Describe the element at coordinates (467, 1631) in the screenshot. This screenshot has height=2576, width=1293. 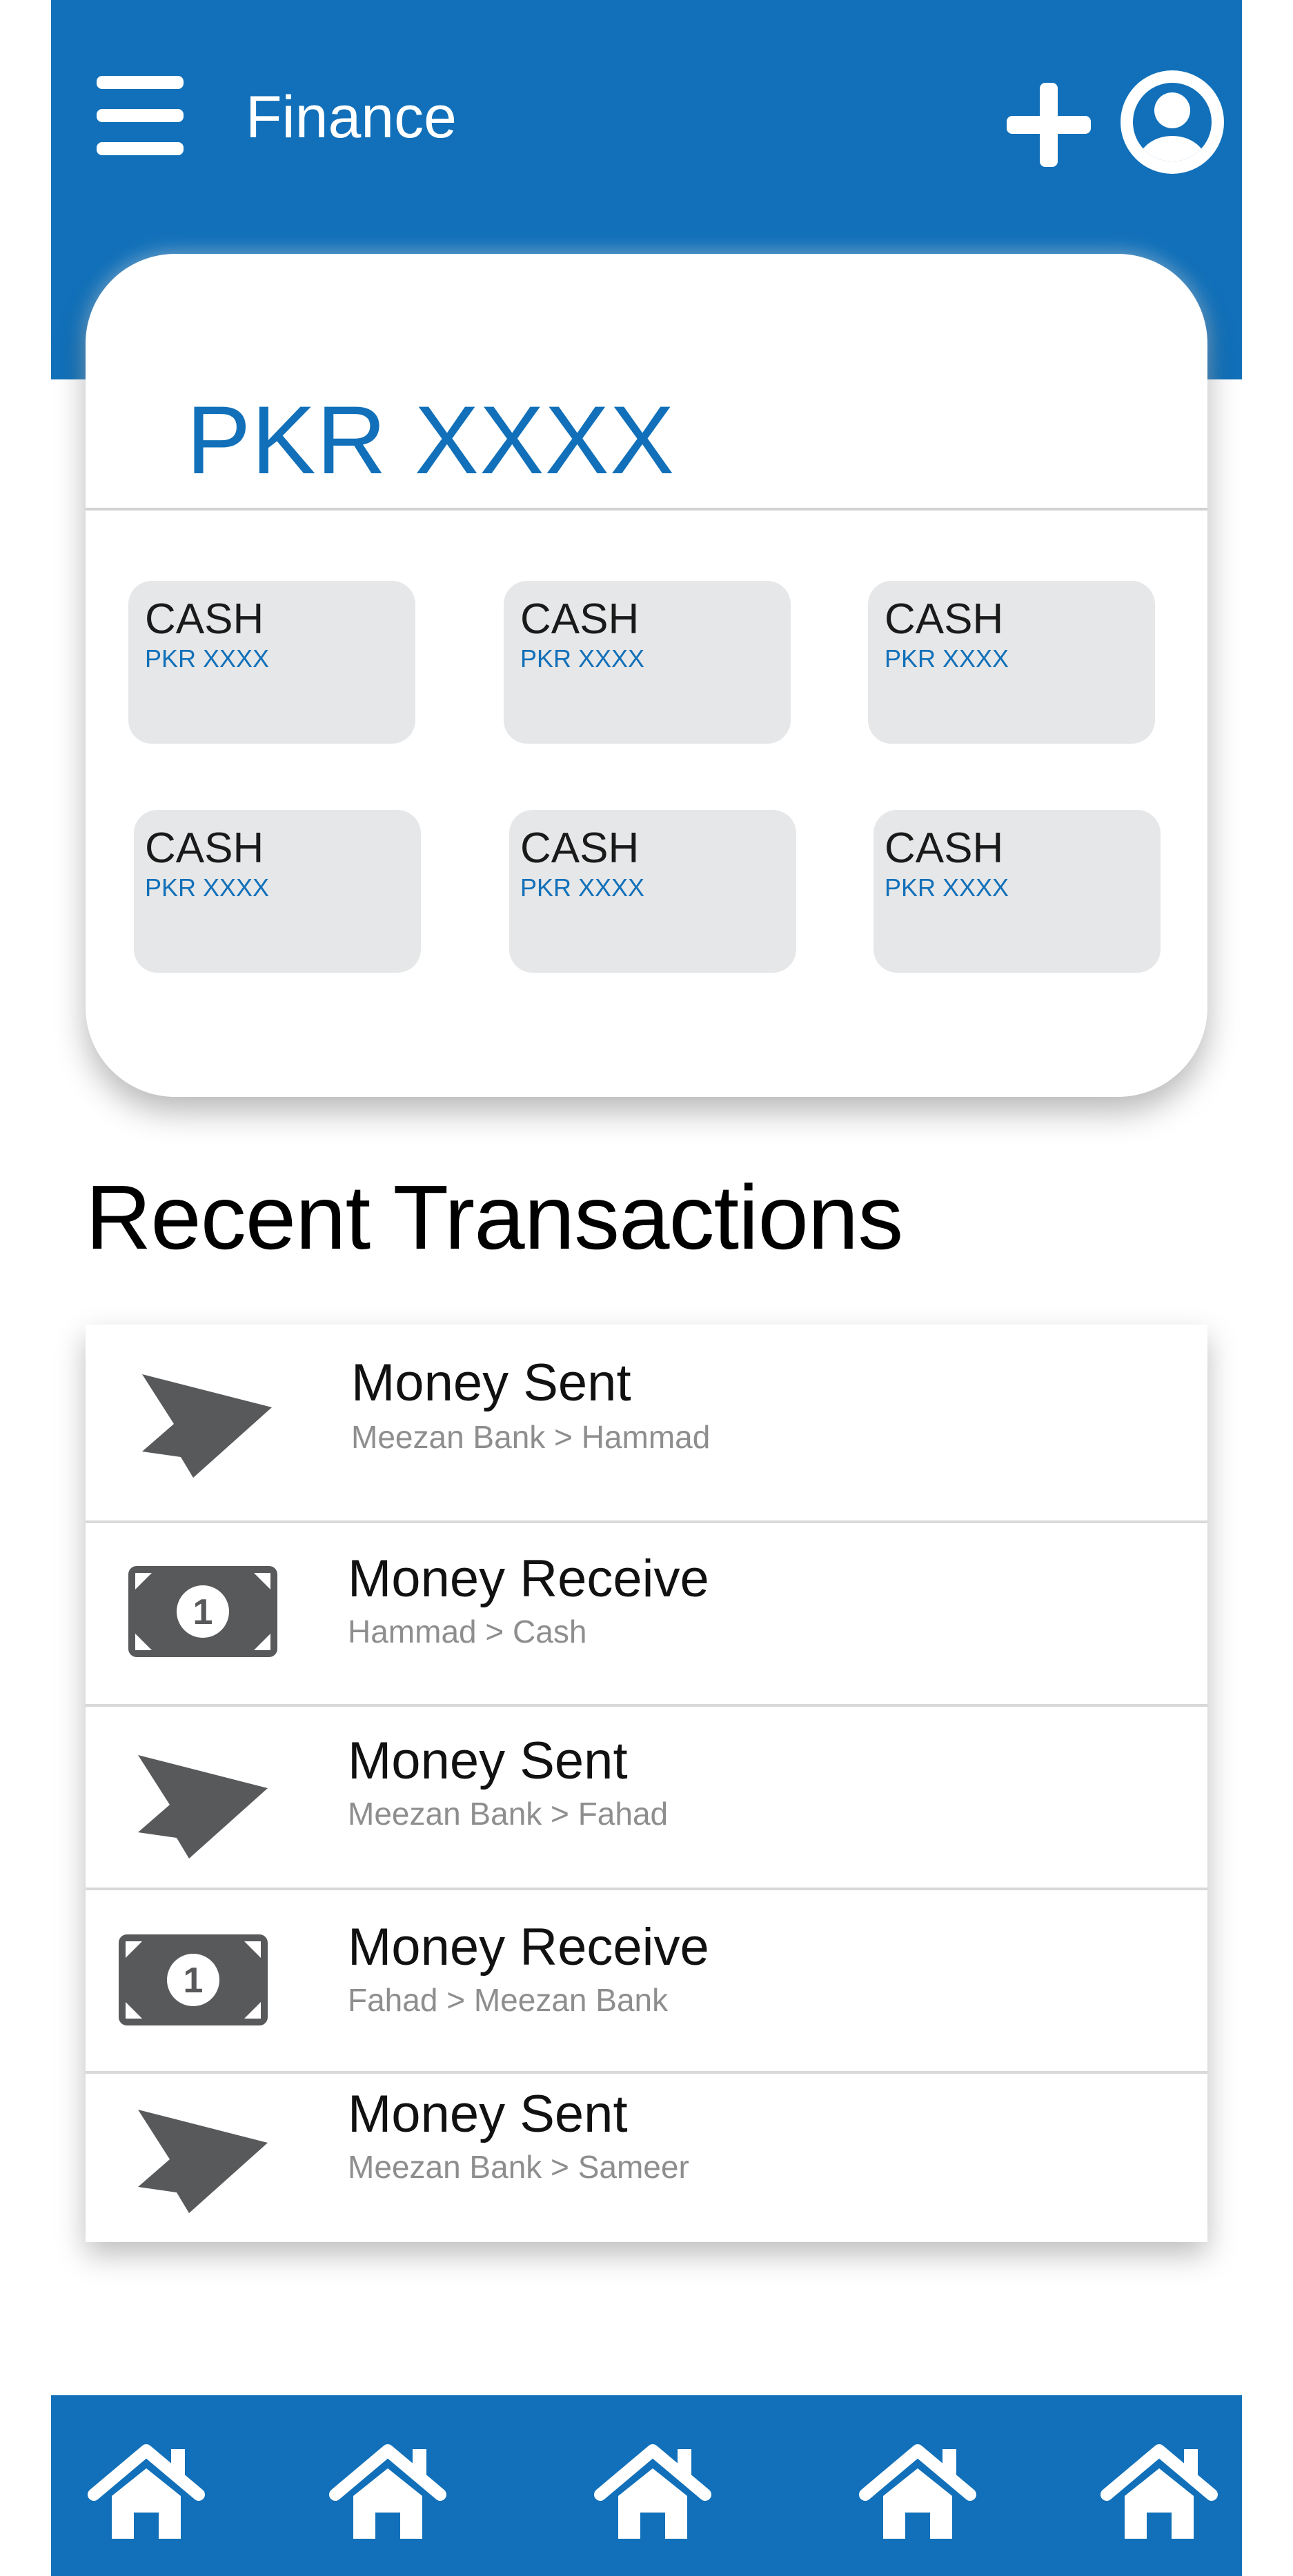
I see `transaction-detail: Hammad > Cash` at that location.